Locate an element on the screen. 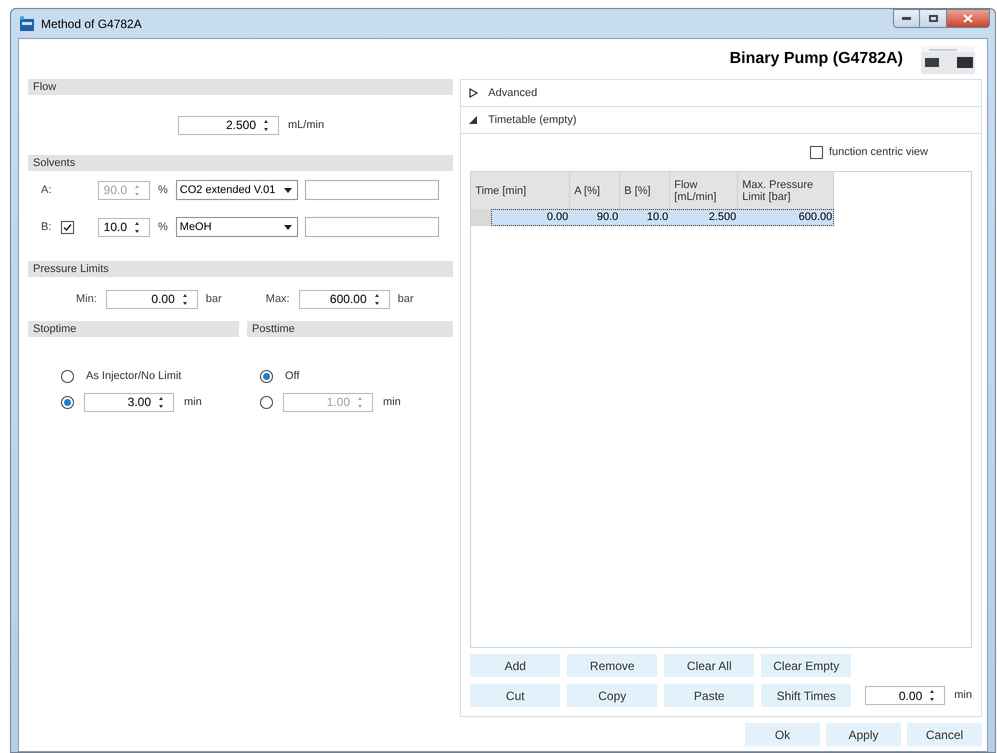  time-field: 3.00 is located at coordinates (129, 402).